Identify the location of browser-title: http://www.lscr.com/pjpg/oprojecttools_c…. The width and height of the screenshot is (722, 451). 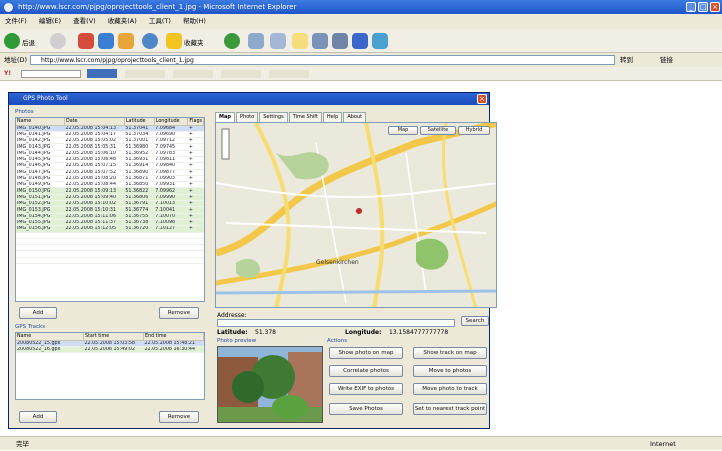
(157, 7).